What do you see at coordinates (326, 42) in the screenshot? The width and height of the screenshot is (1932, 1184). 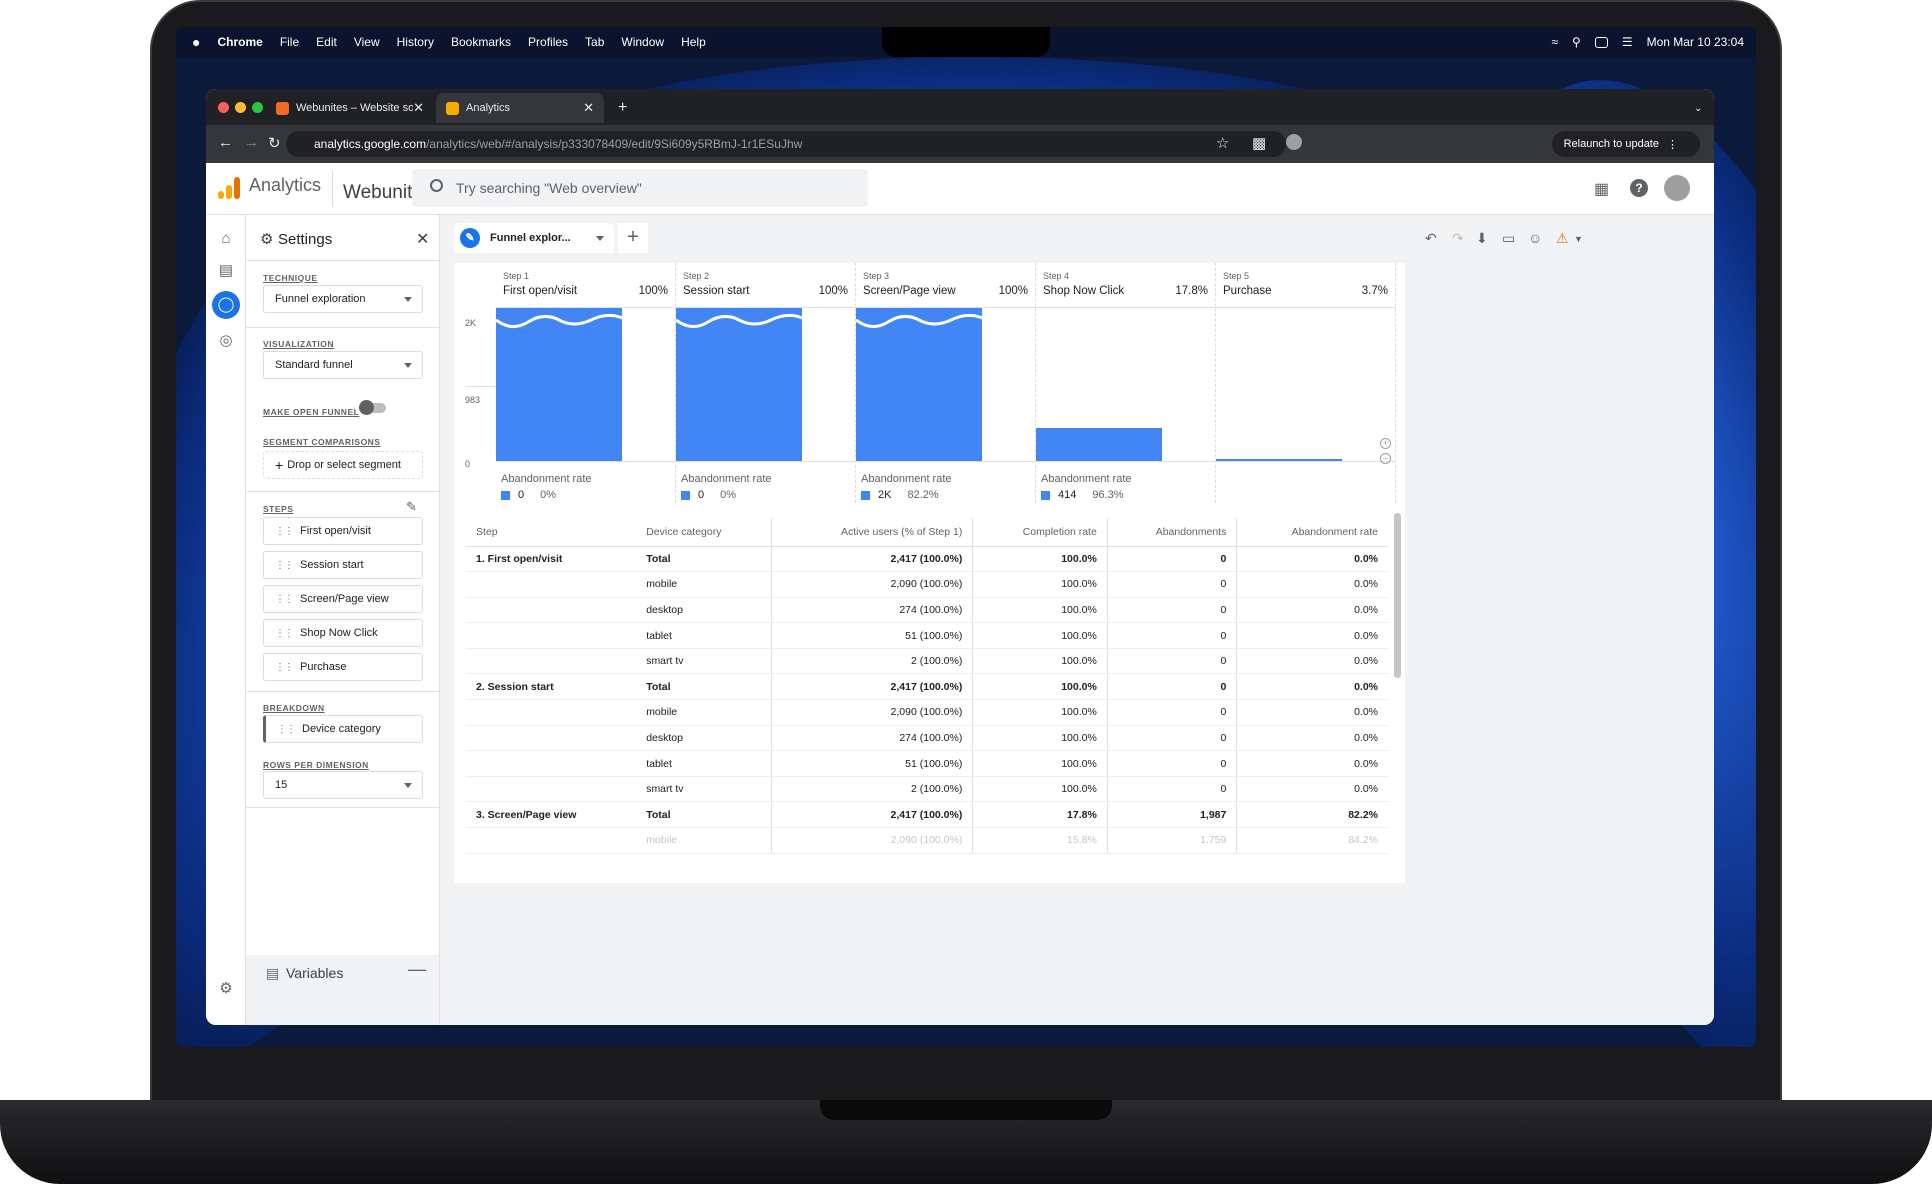 I see `menu-item: Edit` at bounding box center [326, 42].